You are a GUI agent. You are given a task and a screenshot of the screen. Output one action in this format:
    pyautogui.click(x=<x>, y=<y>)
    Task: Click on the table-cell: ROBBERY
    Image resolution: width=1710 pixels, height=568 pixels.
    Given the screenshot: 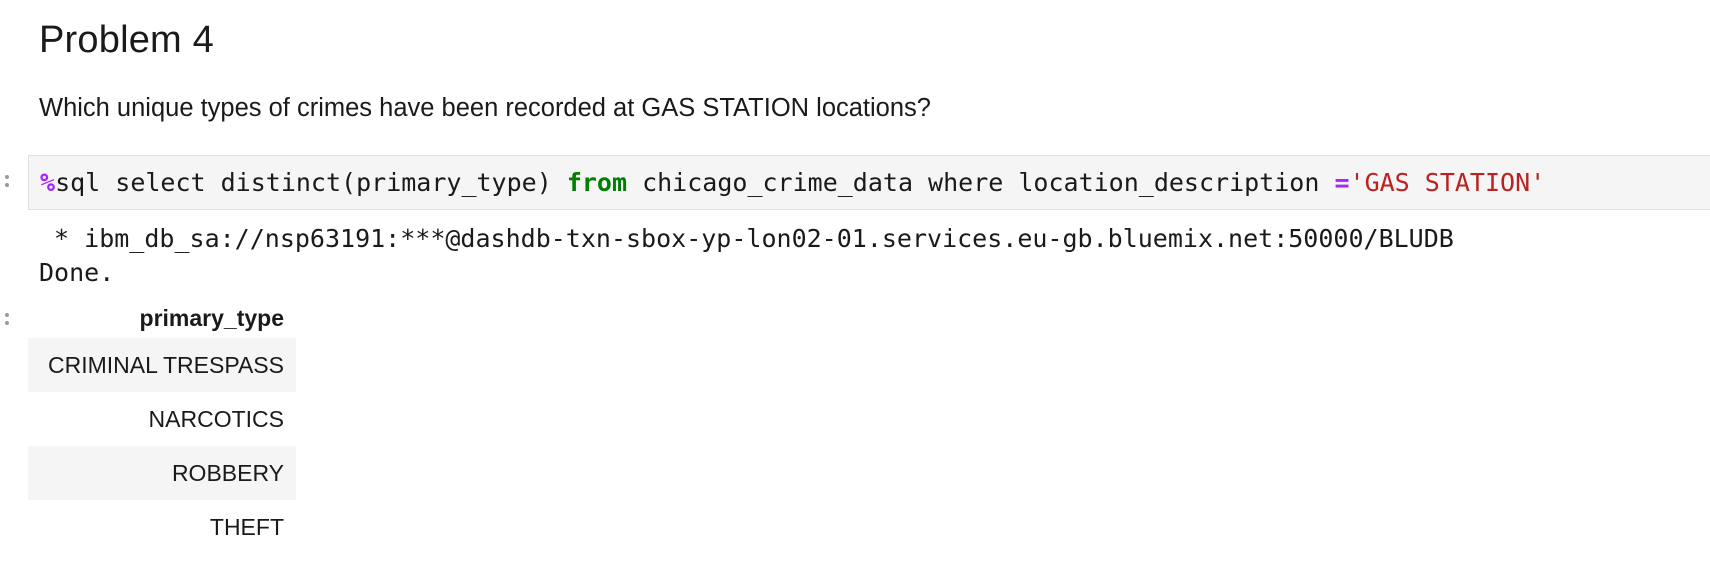 What is the action you would take?
    pyautogui.click(x=162, y=473)
    